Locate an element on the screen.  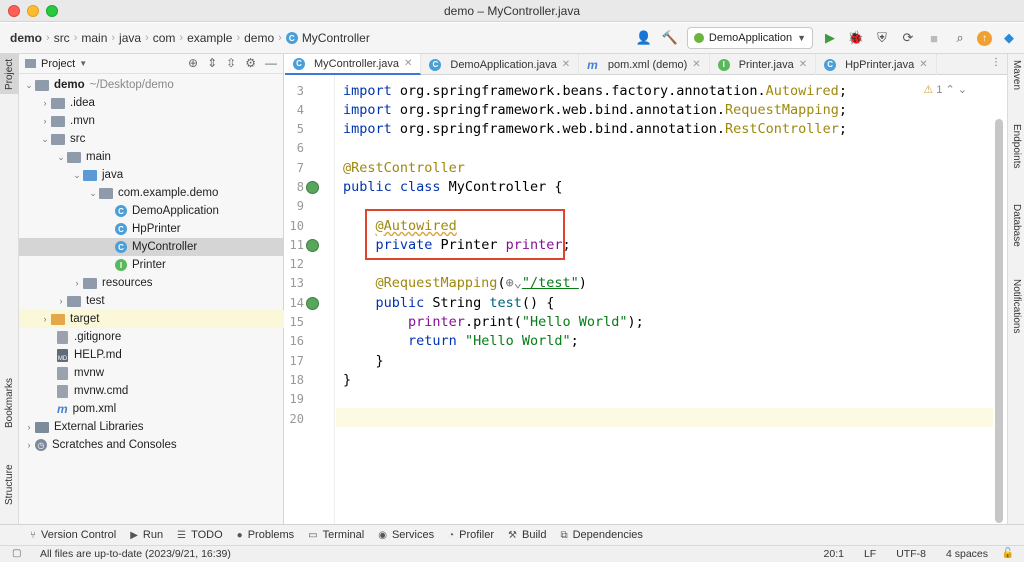
run-configuration-select: DemoApplication ▼ is located at coordinates (750, 38).